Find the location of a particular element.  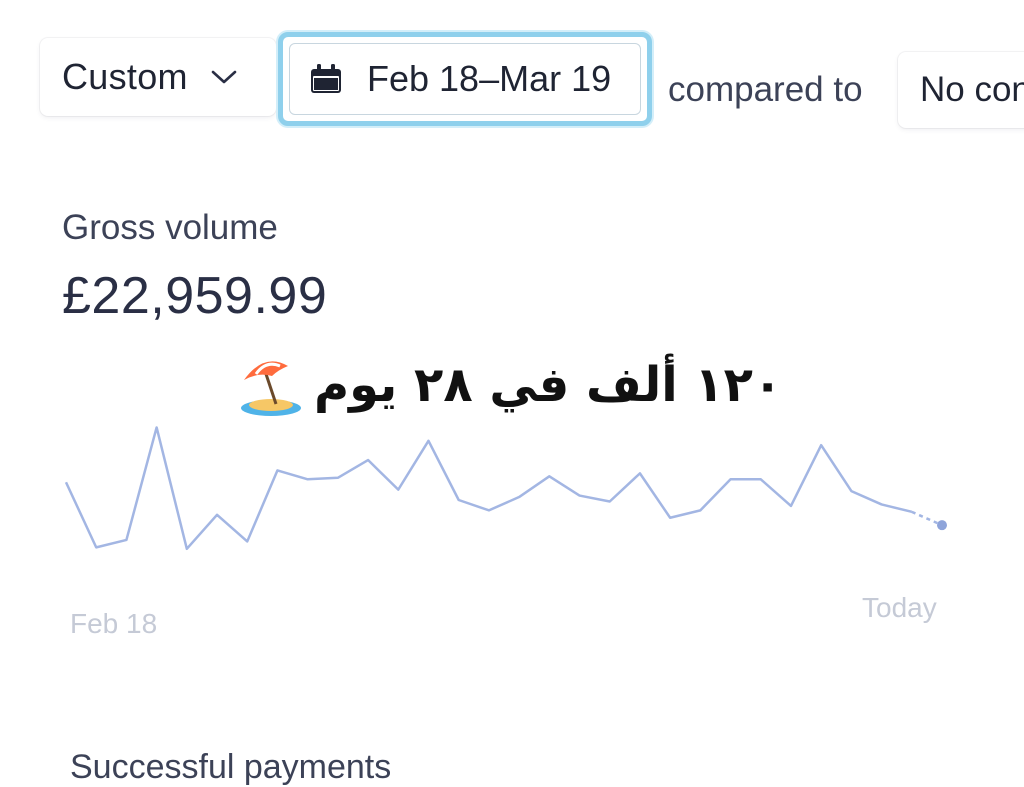

range-select-label: Custom is located at coordinates (125, 76).